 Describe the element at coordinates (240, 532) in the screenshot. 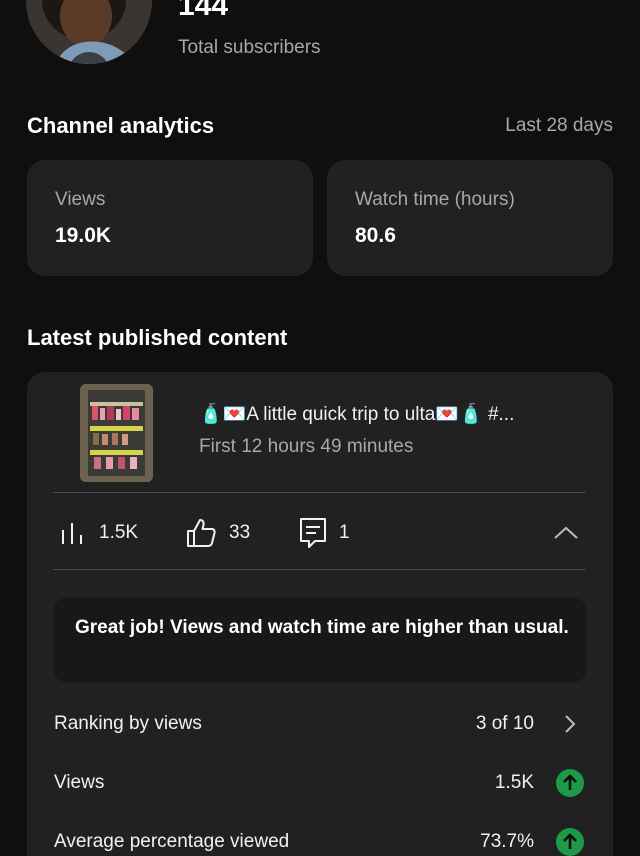

I see `likes-stat-value: 33` at that location.